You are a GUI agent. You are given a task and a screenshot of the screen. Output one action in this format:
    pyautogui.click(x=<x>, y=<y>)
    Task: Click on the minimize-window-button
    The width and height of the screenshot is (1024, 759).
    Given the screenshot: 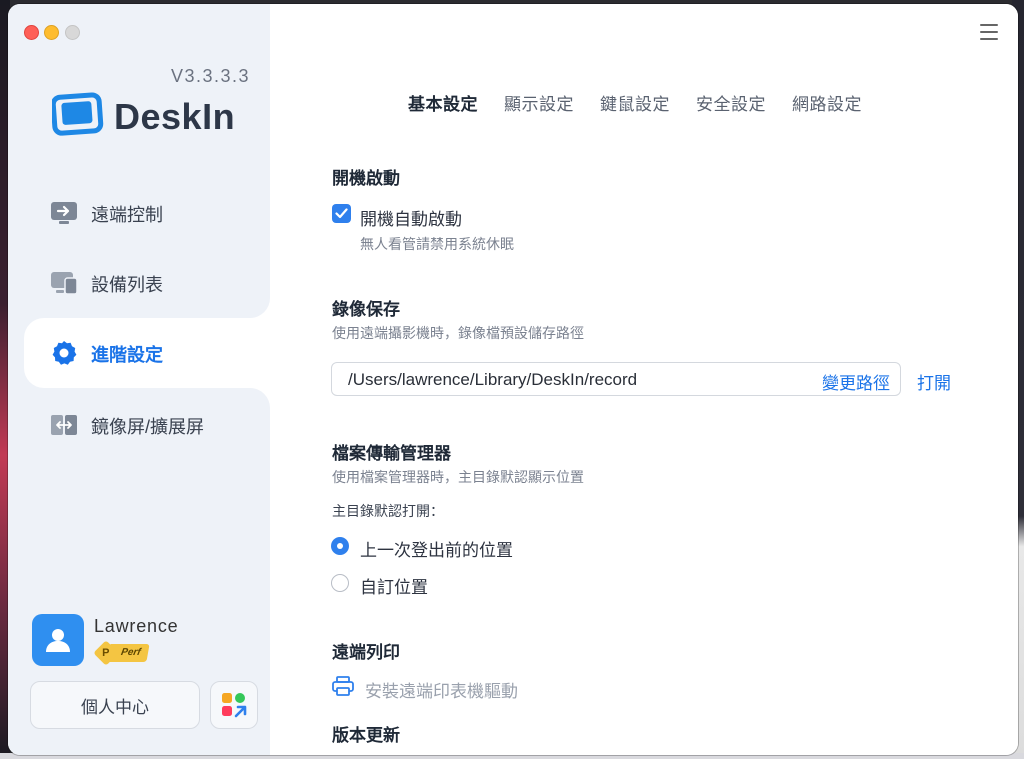 What is the action you would take?
    pyautogui.click(x=51, y=32)
    